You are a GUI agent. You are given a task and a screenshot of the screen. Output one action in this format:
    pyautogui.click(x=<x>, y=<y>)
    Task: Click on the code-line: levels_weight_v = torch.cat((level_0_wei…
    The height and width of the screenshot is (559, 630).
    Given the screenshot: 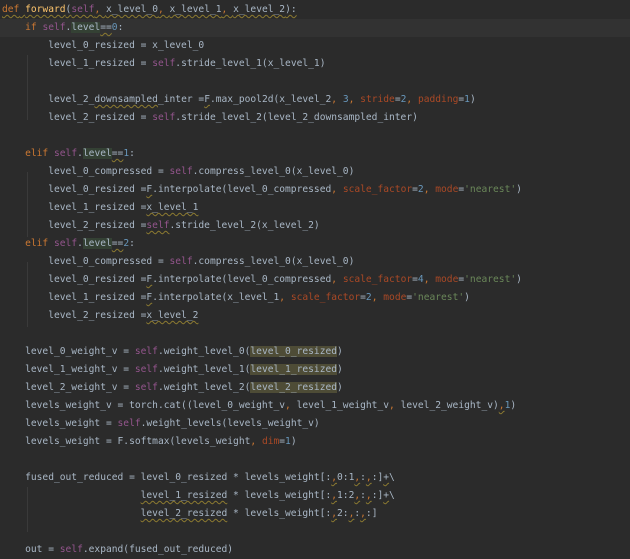 What is the action you would take?
    pyautogui.click(x=315, y=406)
    